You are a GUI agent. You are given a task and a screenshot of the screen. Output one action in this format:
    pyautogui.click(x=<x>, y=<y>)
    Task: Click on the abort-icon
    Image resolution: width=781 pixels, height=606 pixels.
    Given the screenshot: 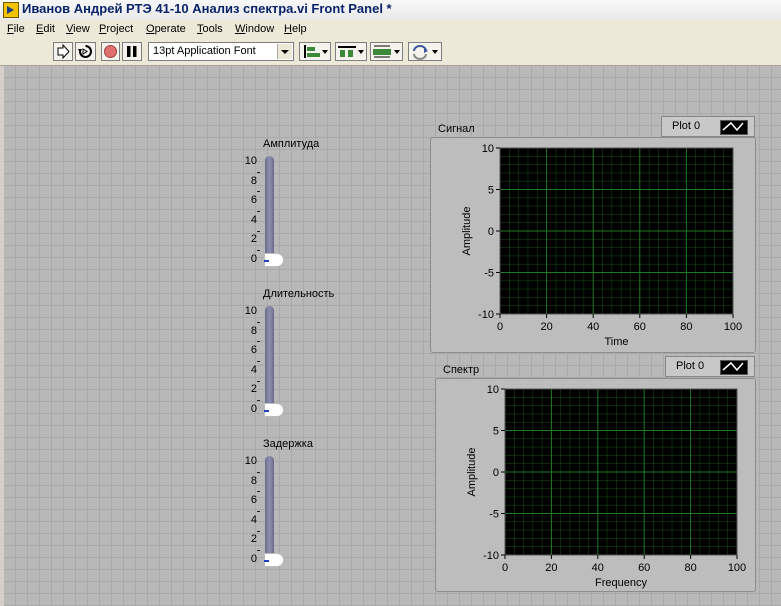 What is the action you would take?
    pyautogui.click(x=110, y=51)
    